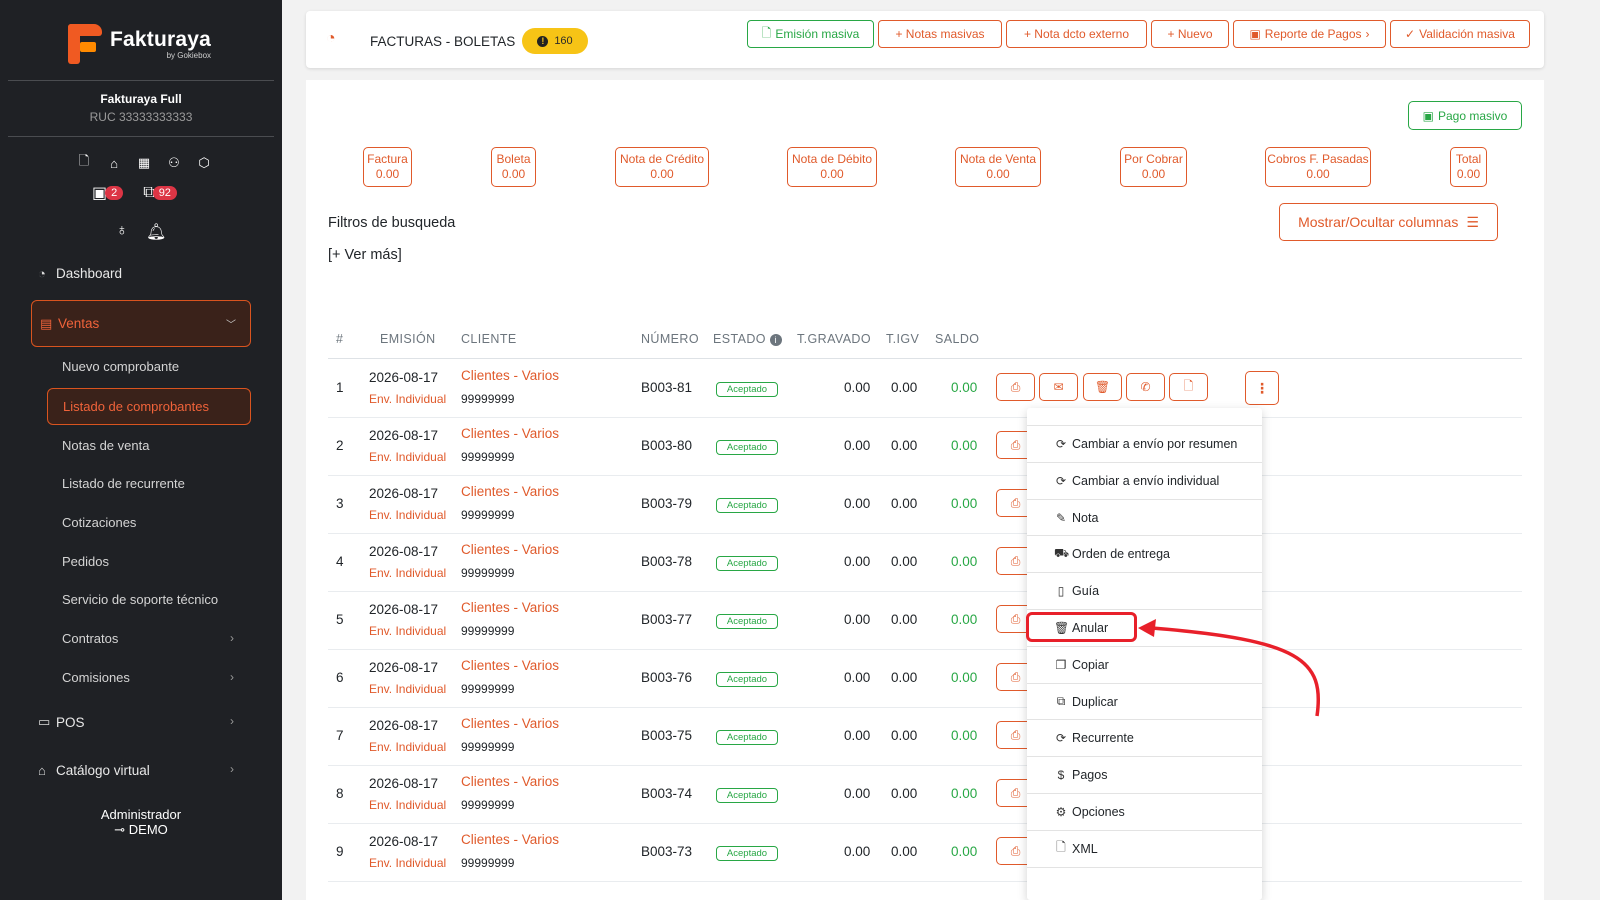 Image resolution: width=1600 pixels, height=900 pixels. I want to click on dropdown-item-recurrente: ⟳ Recurrente, so click(1144, 737).